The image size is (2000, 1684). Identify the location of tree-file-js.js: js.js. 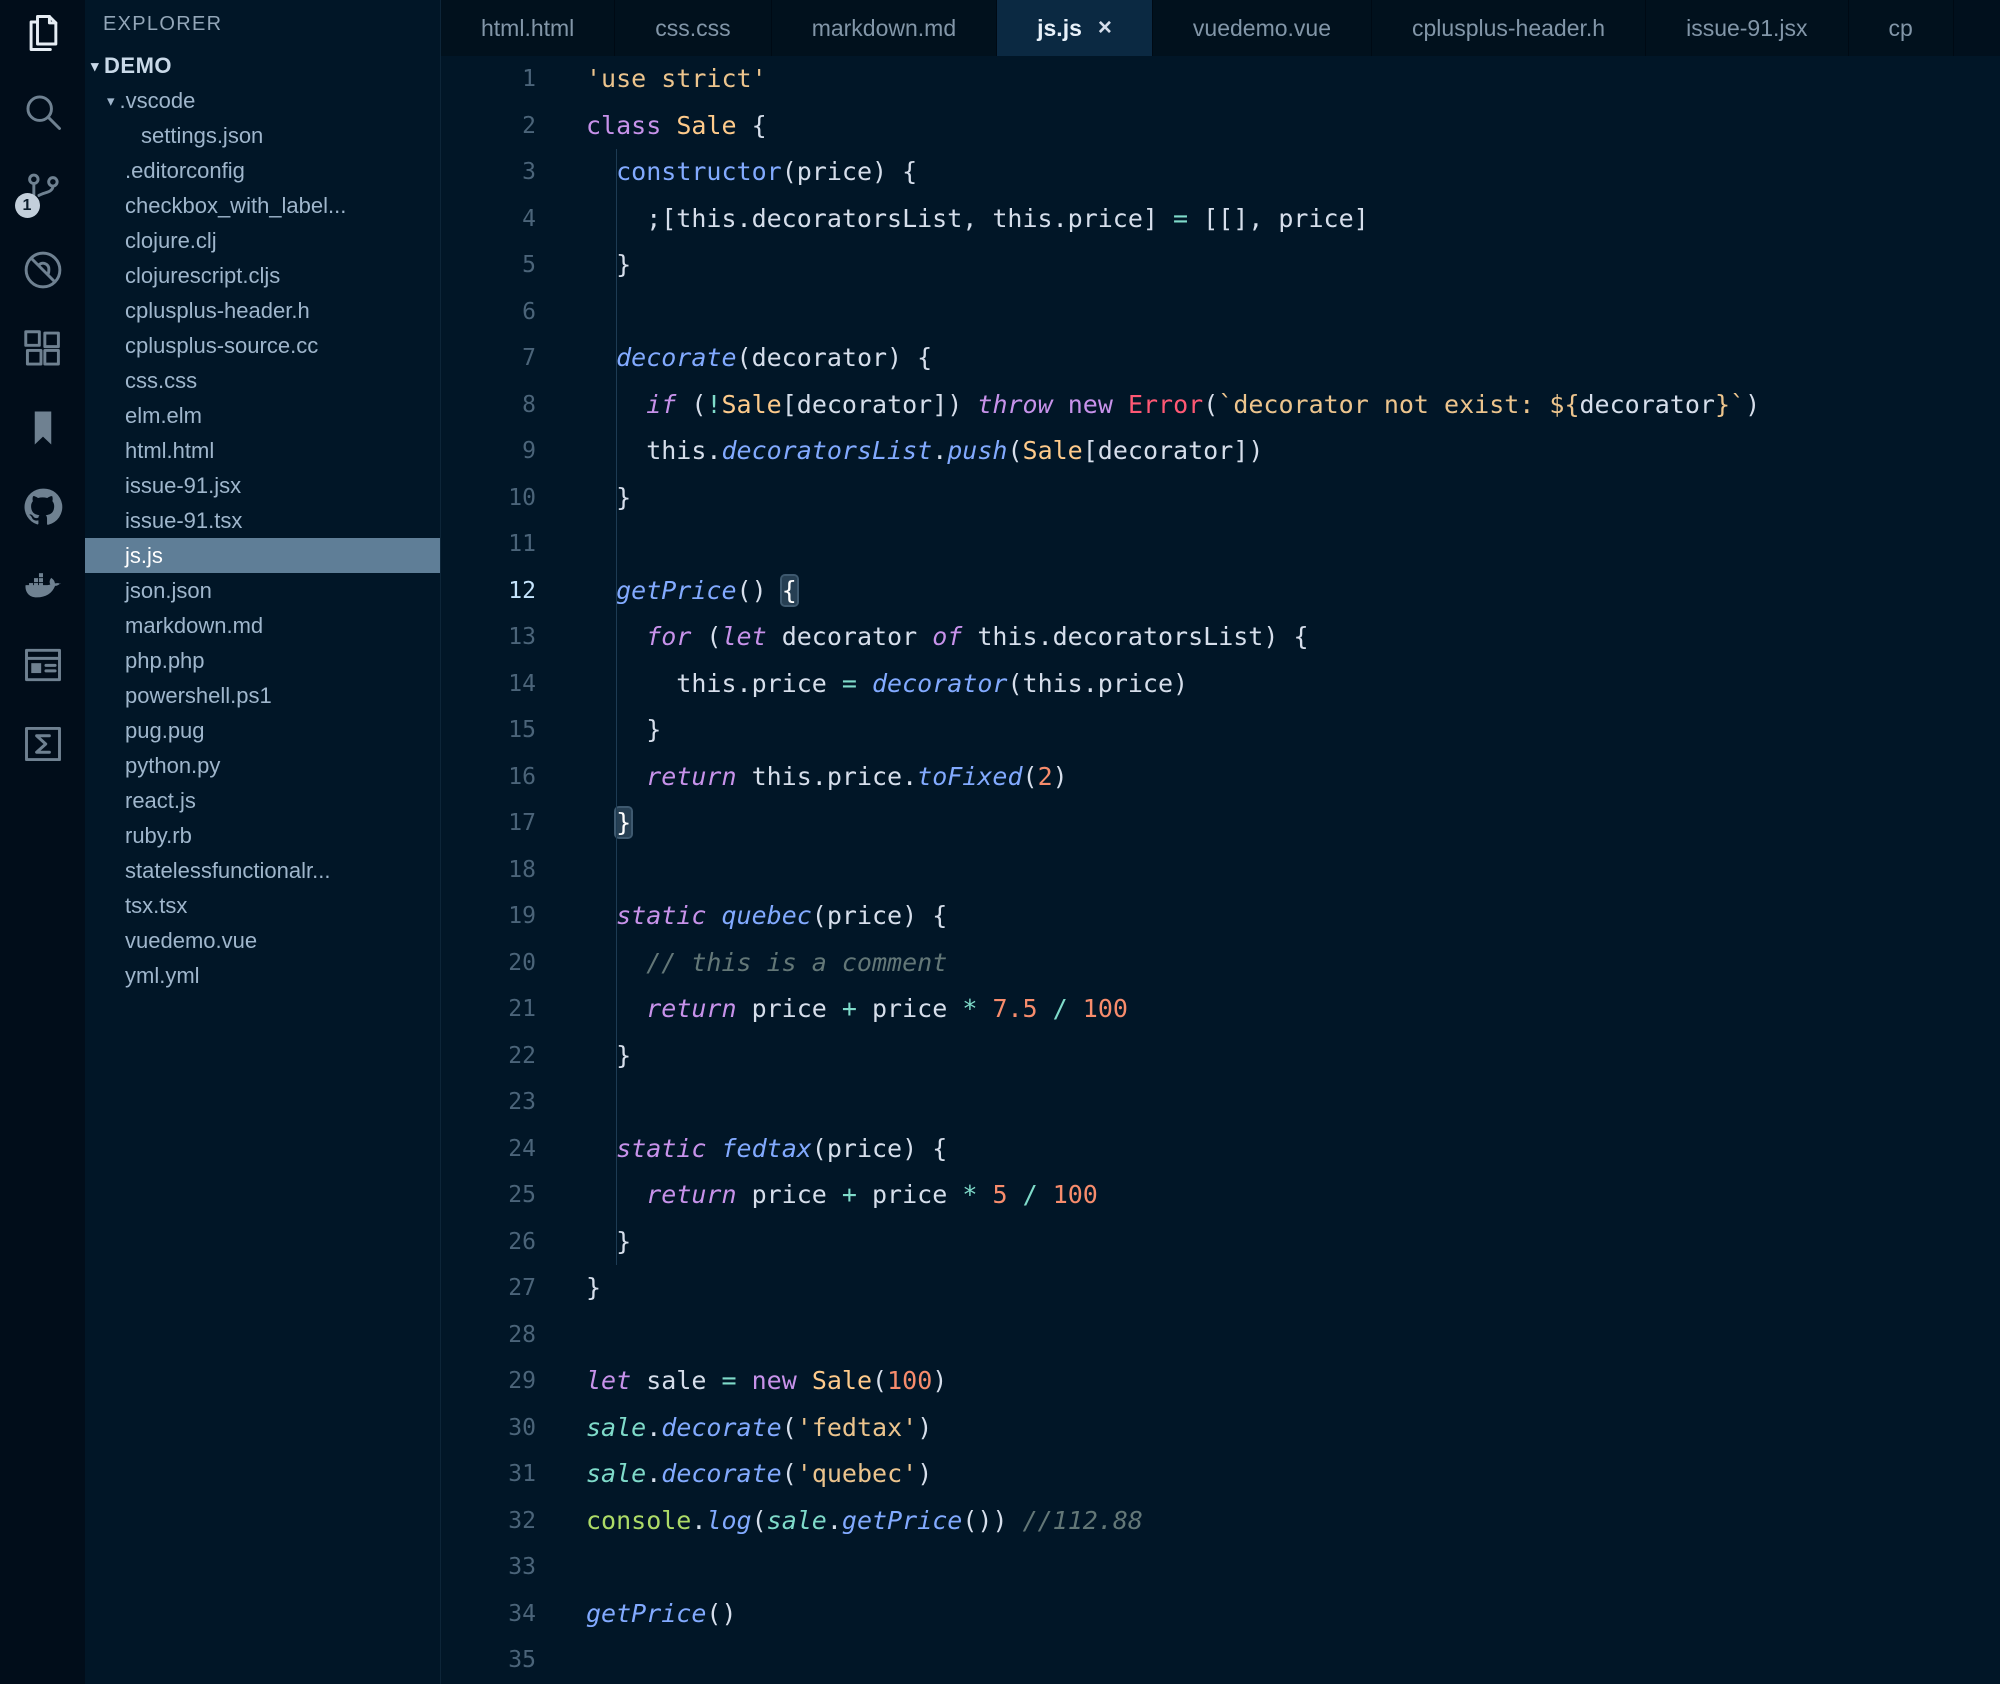
(262, 555).